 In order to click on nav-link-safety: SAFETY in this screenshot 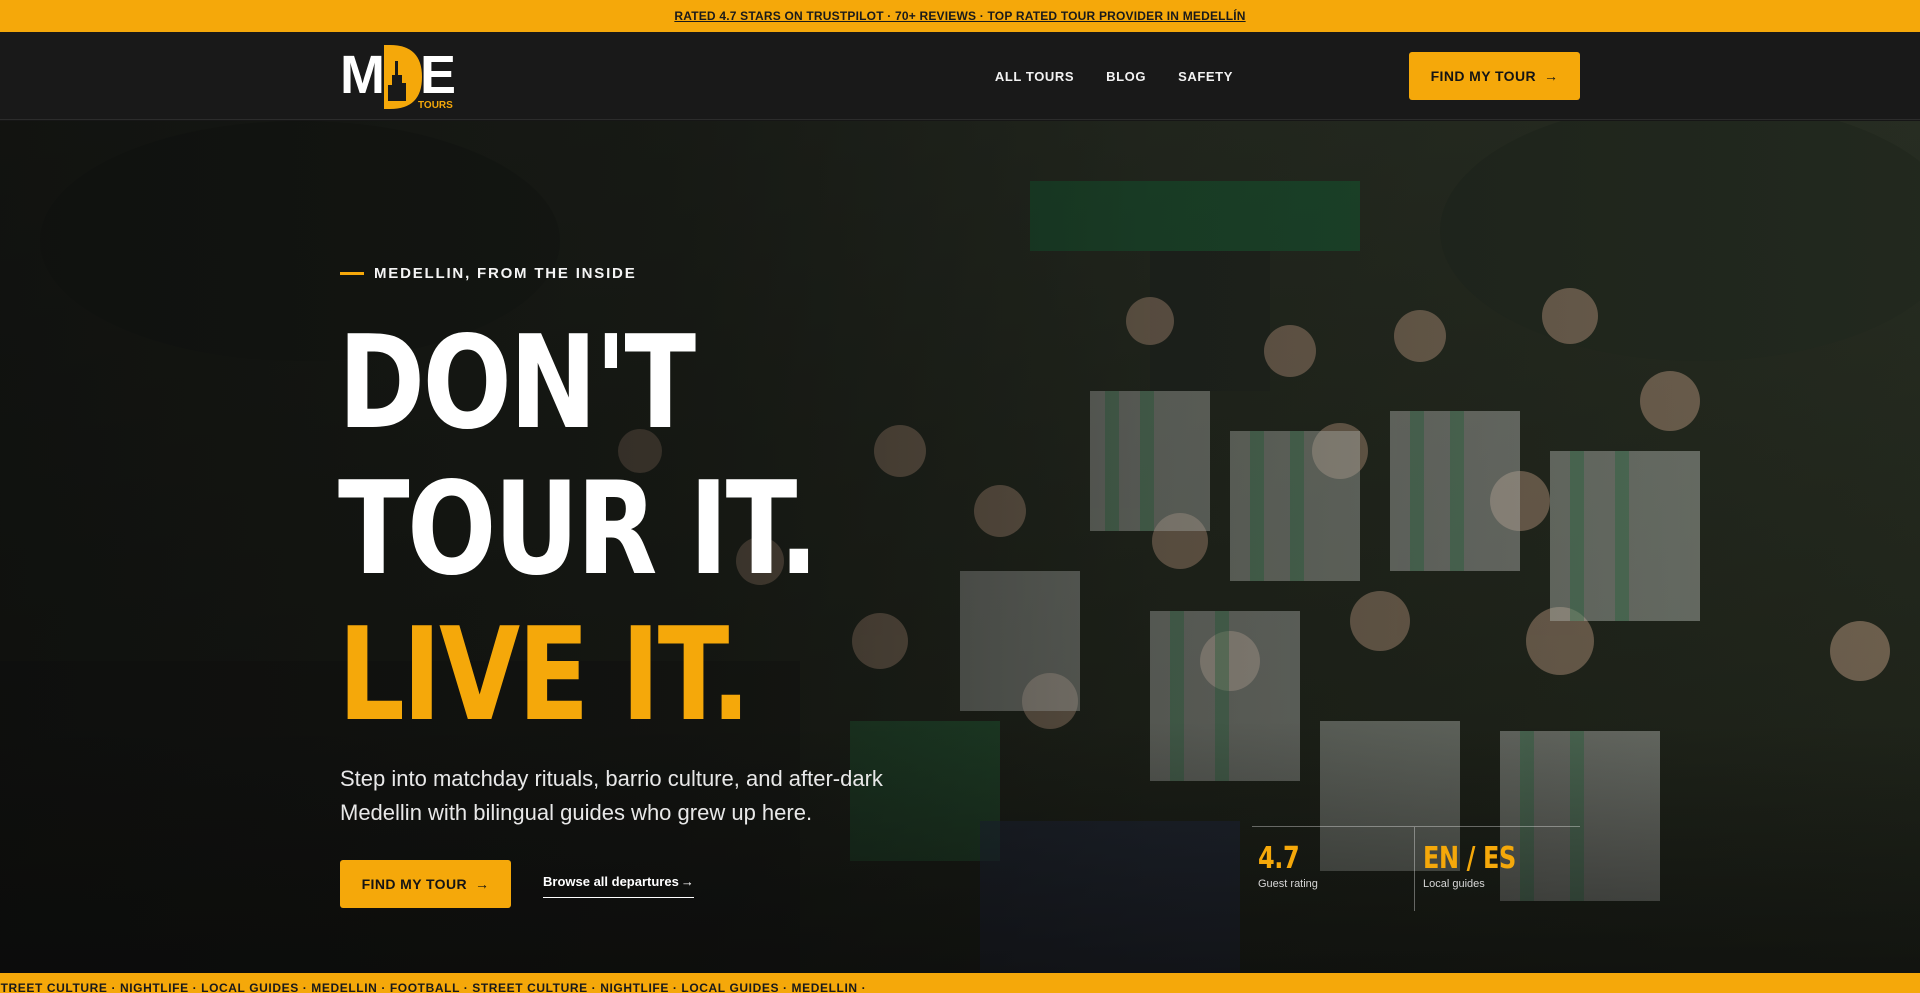, I will do `click(1205, 76)`.